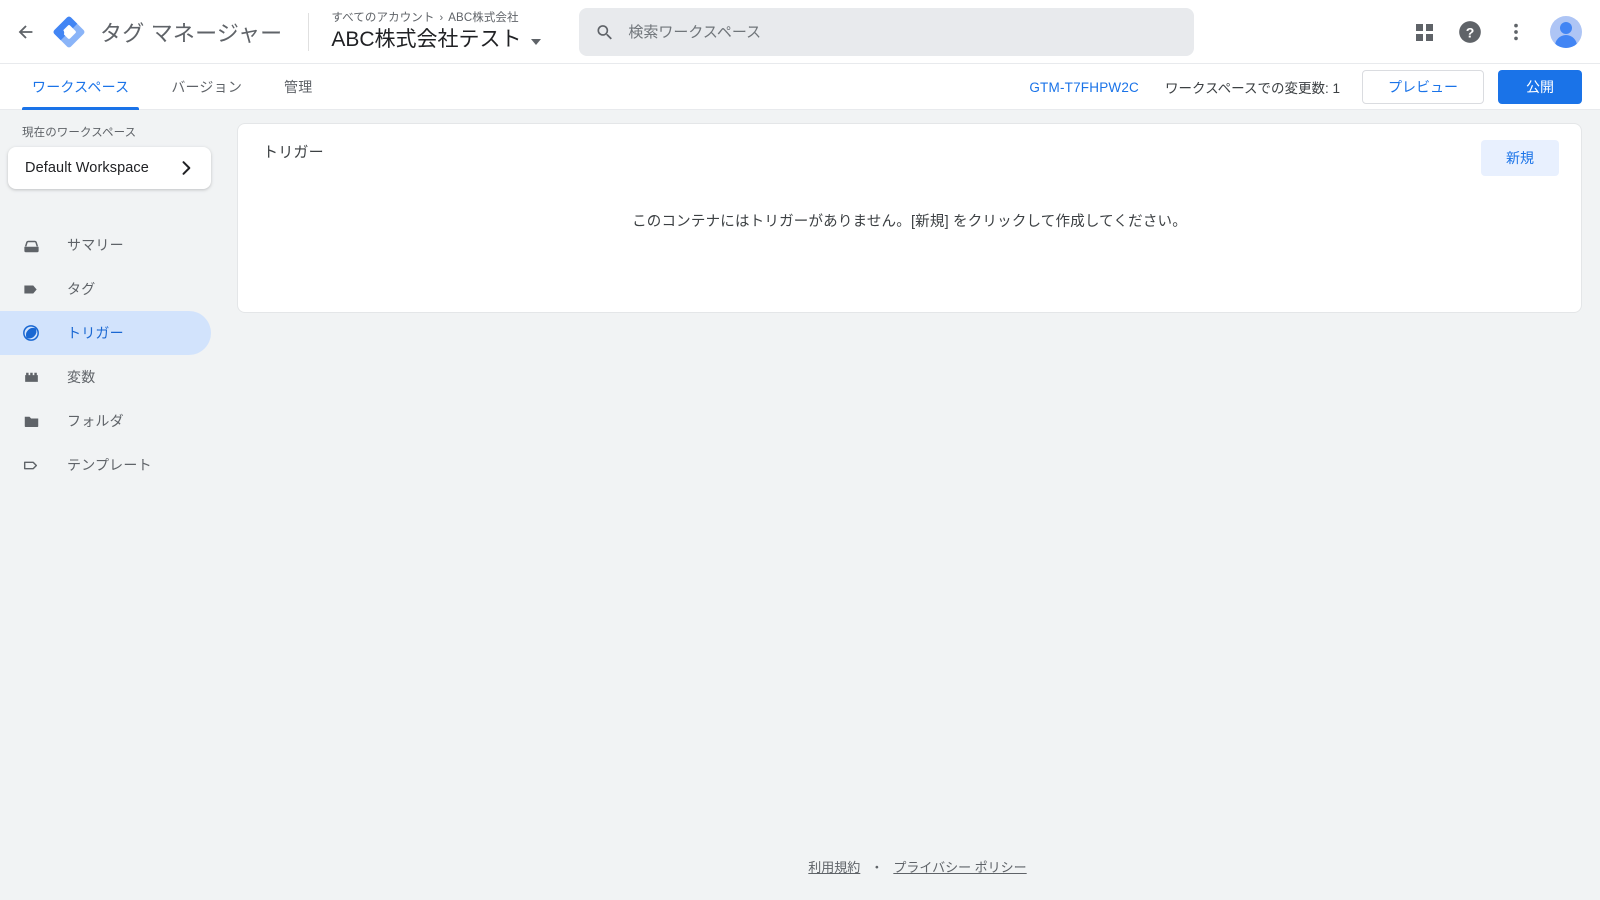  Describe the element at coordinates (535, 42) in the screenshot. I see `chevron-down-icon` at that location.